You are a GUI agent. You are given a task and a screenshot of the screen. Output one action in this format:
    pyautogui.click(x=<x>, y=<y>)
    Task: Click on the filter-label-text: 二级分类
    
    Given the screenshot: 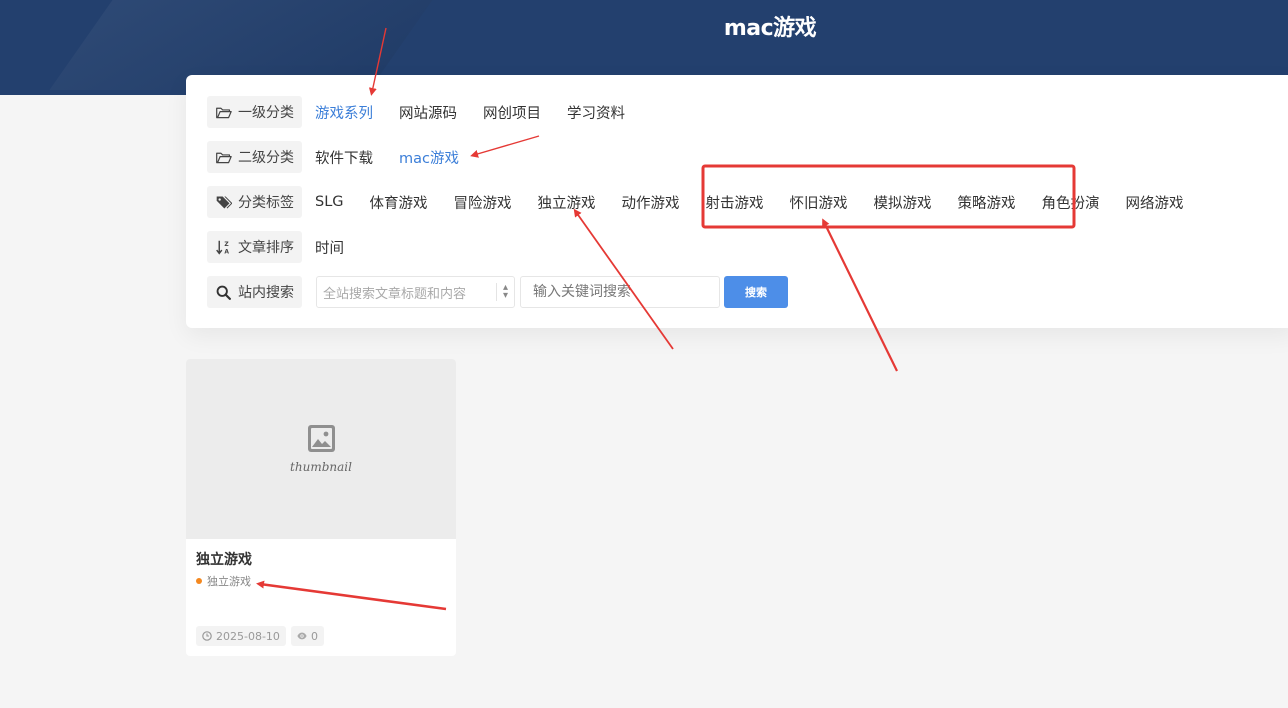 What is the action you would take?
    pyautogui.click(x=266, y=158)
    